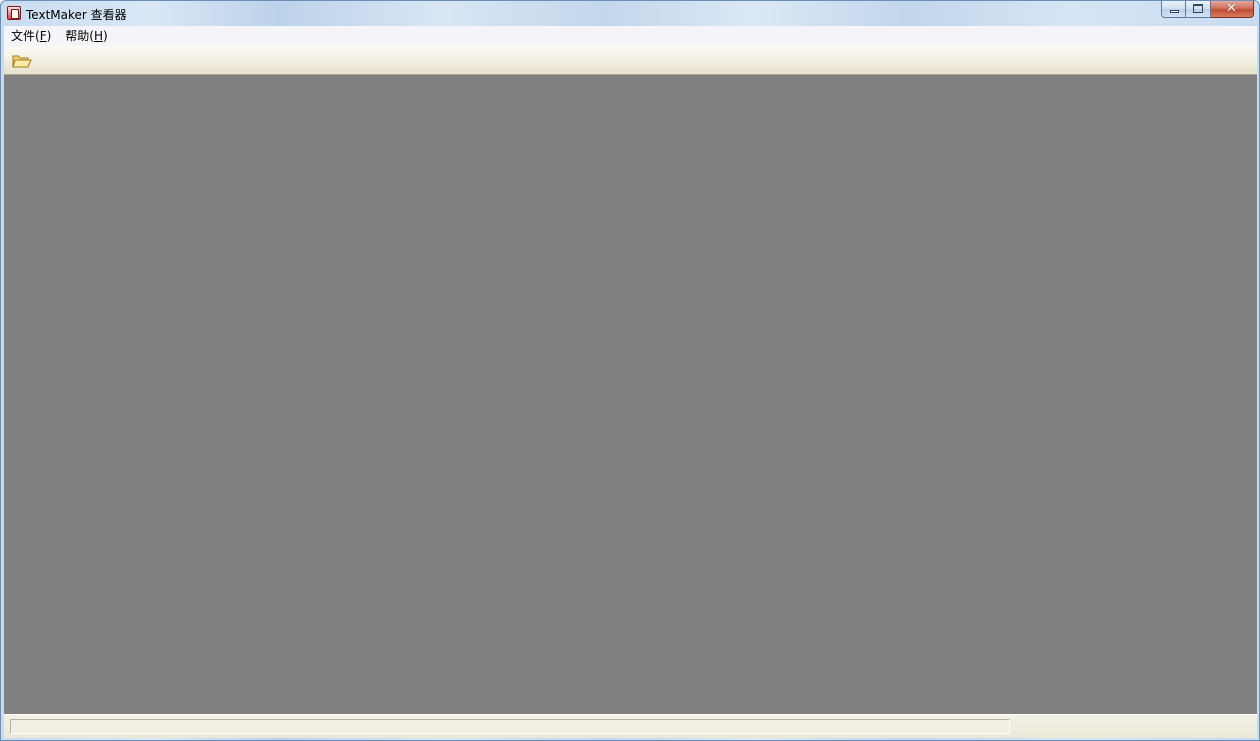 The image size is (1260, 741). I want to click on status-bar, so click(630, 726).